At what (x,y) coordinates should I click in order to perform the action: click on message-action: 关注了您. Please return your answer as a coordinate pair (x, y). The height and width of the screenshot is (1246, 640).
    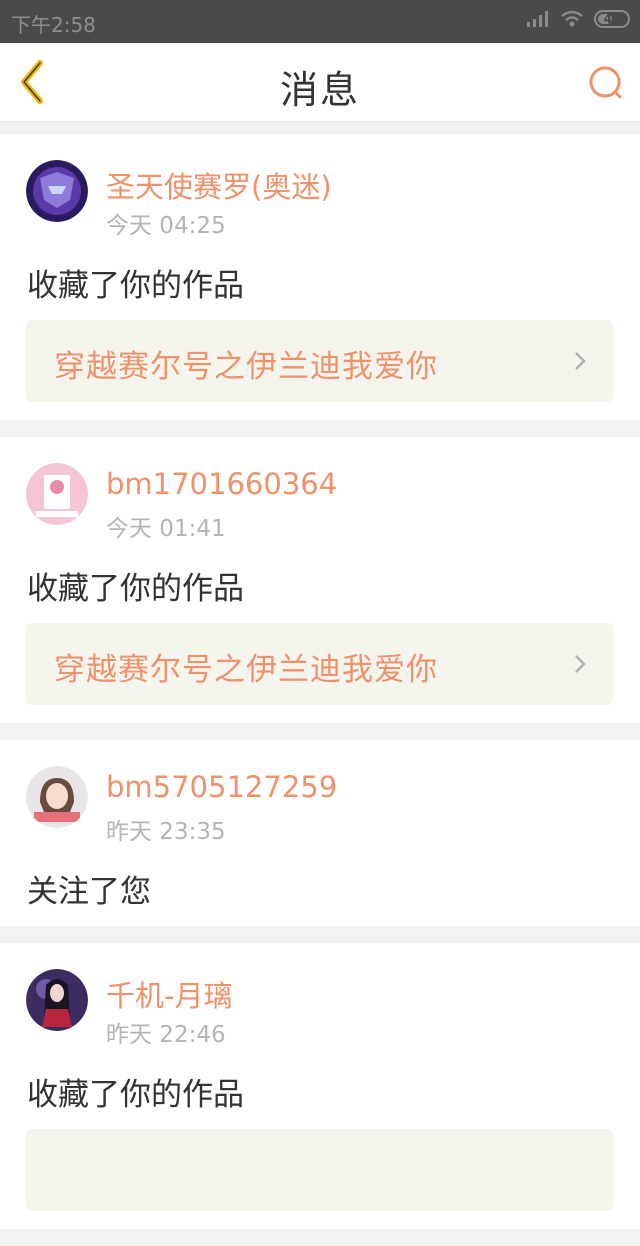
    Looking at the image, I should click on (89, 892).